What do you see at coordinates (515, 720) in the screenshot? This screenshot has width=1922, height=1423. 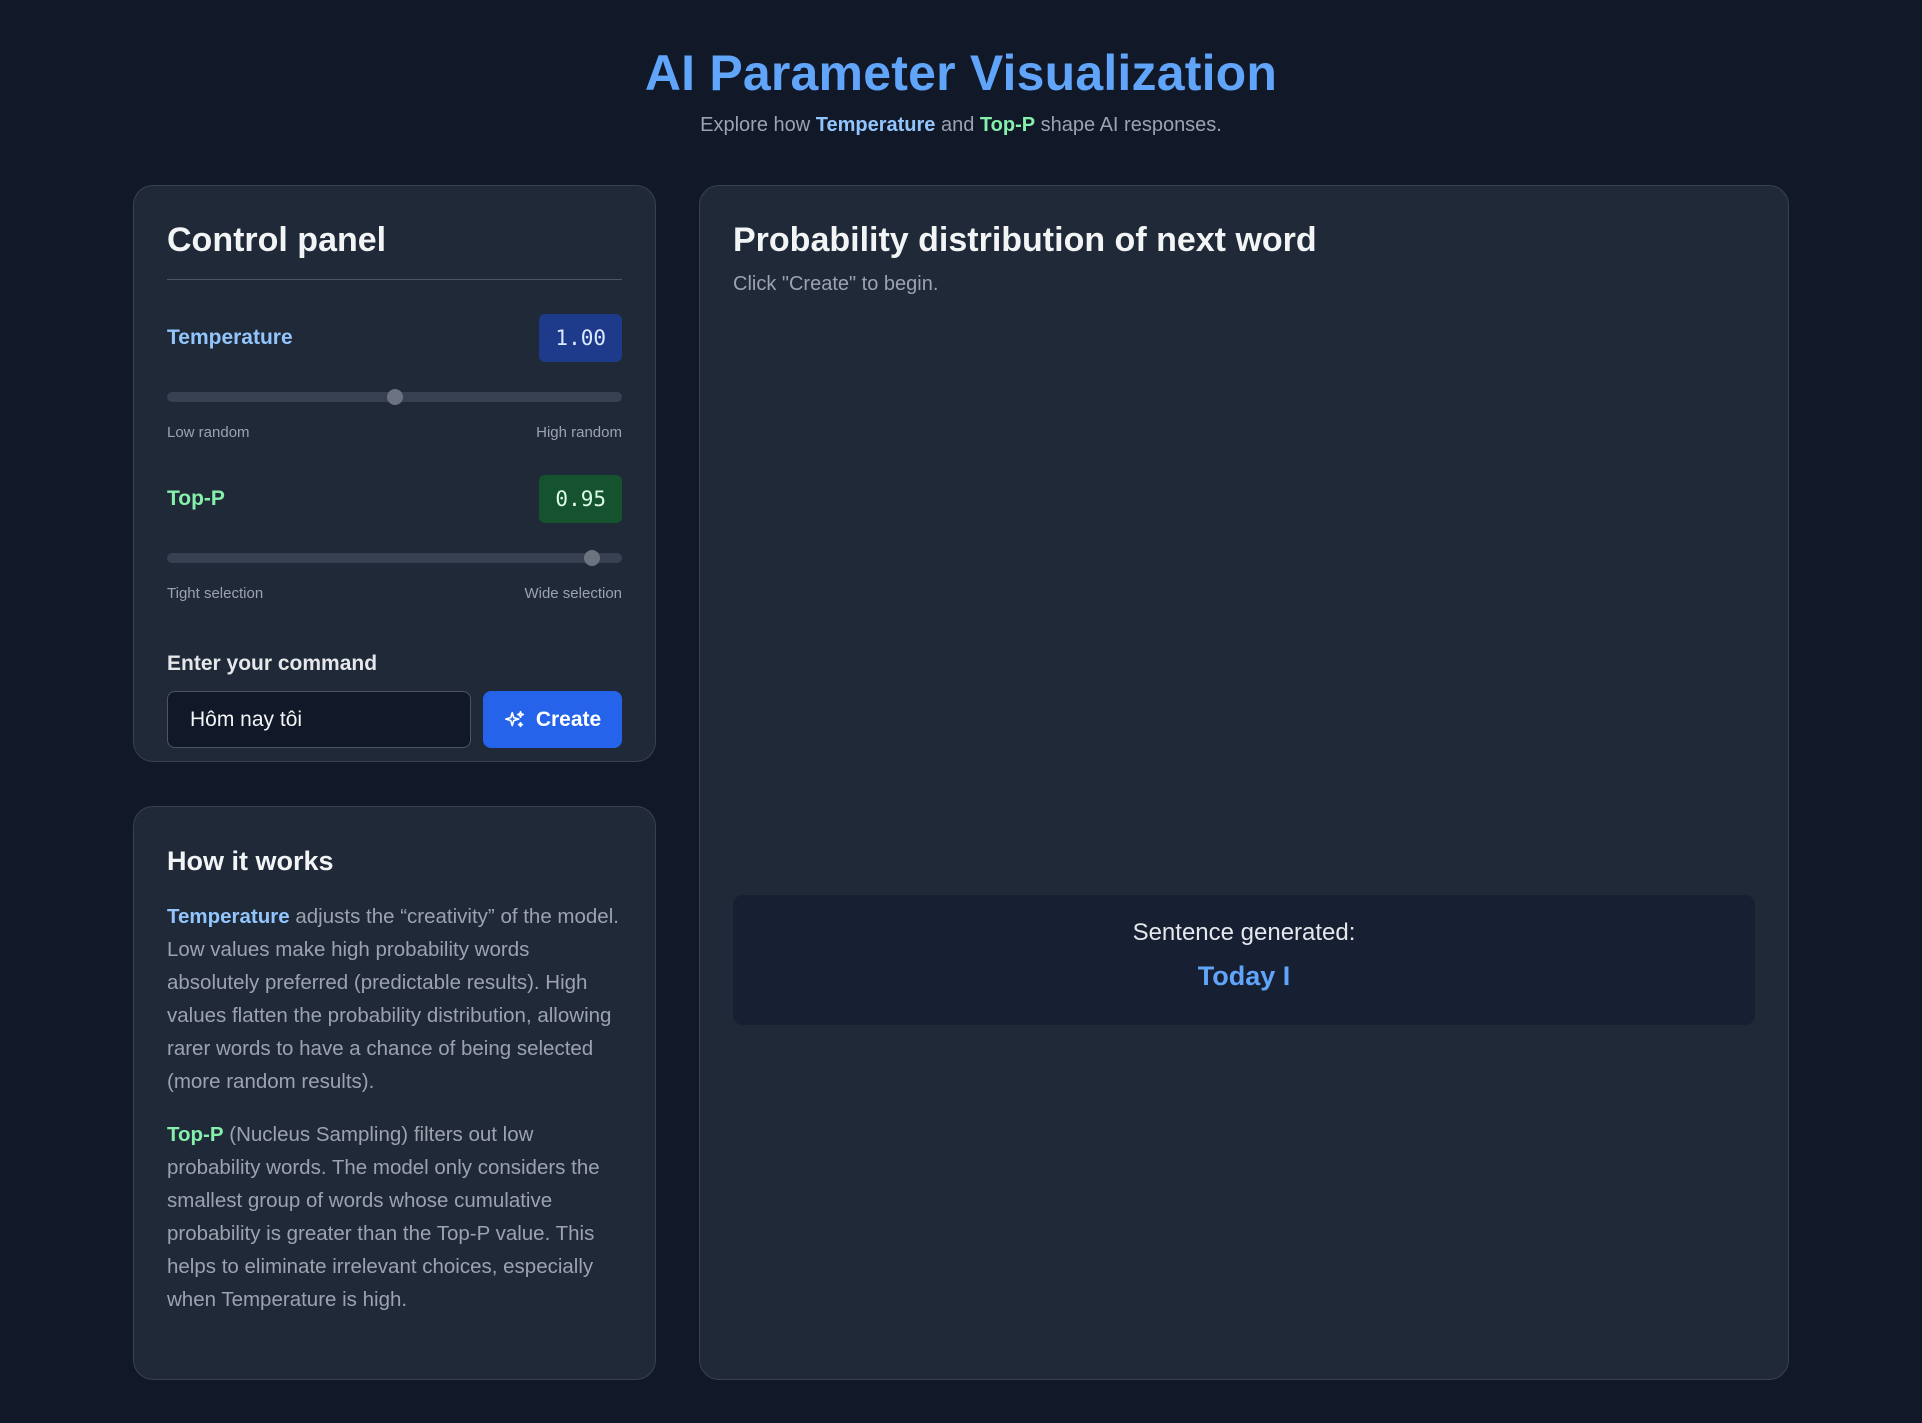 I see `sparkles-icon` at bounding box center [515, 720].